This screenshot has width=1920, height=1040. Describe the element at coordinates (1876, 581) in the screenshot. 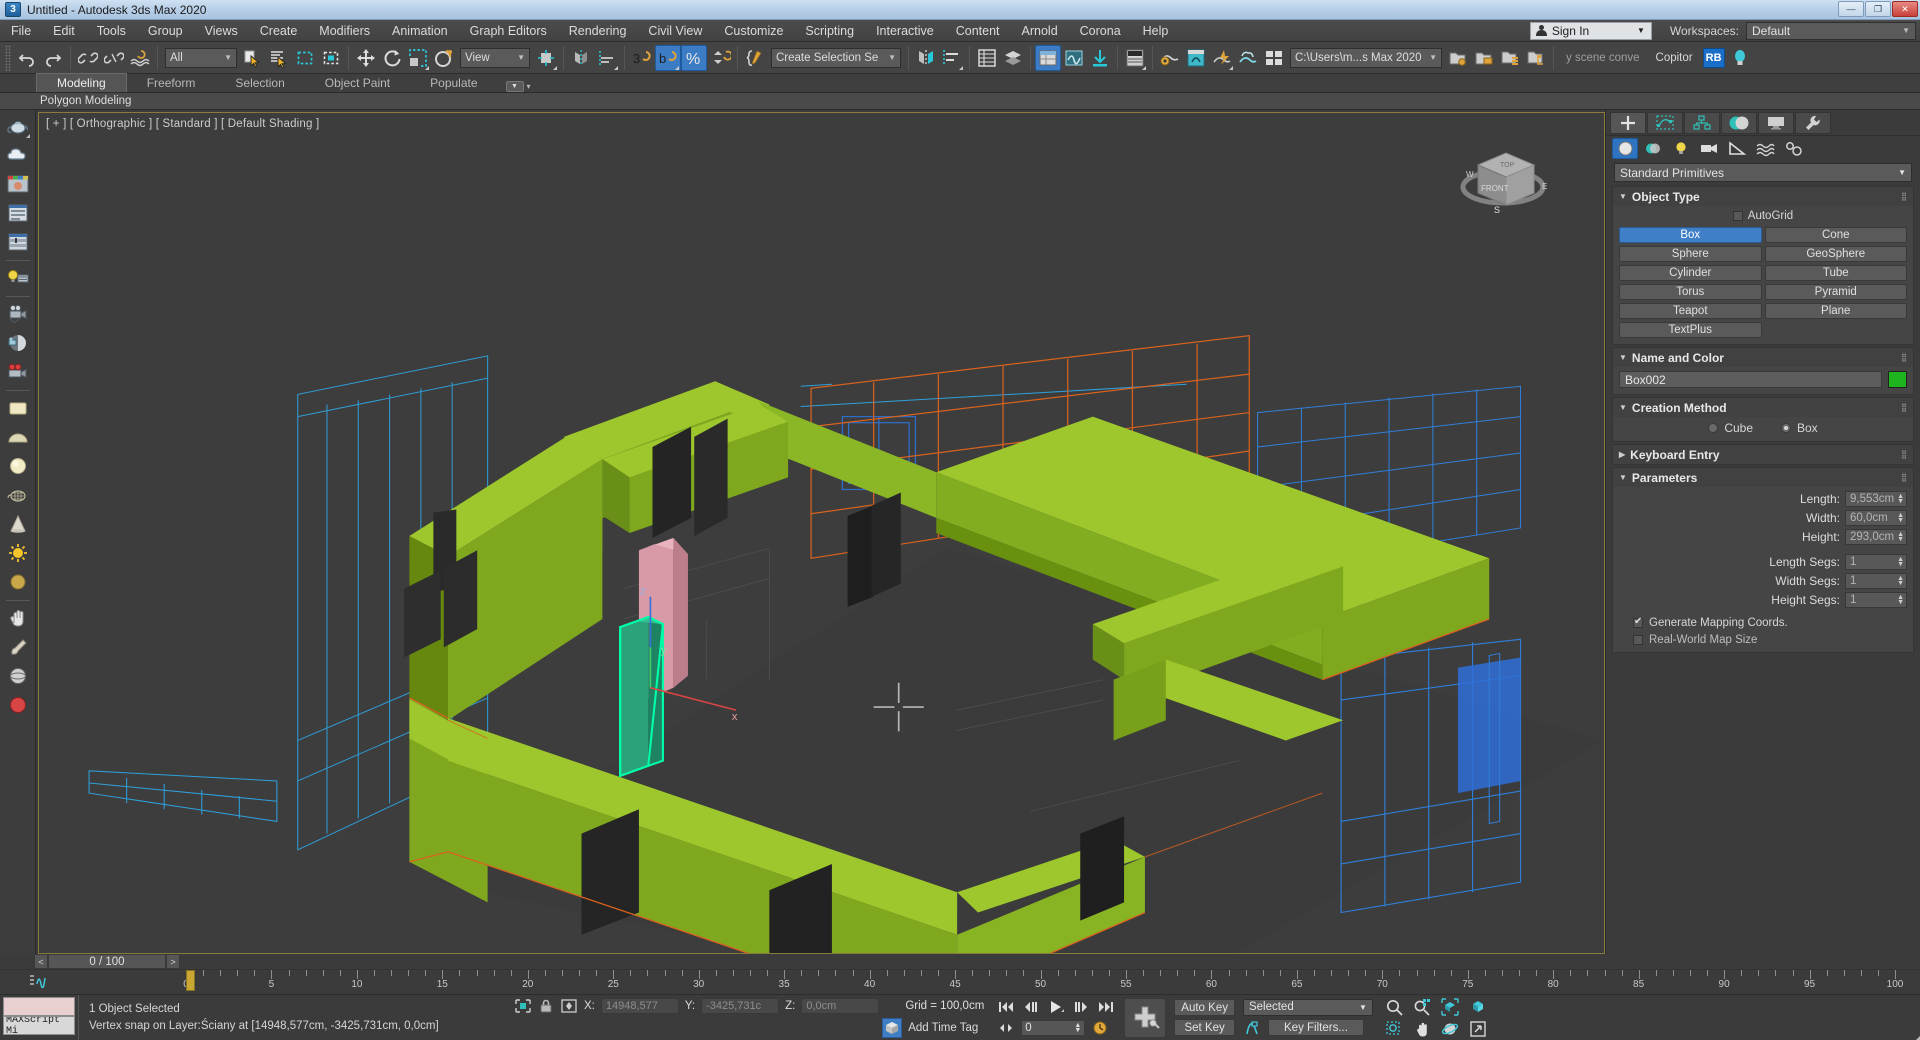

I see `width-segs-spinner: 1 ▲ ▼` at that location.